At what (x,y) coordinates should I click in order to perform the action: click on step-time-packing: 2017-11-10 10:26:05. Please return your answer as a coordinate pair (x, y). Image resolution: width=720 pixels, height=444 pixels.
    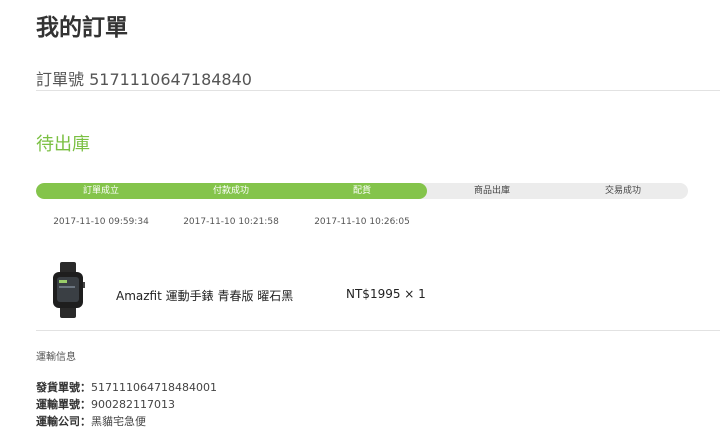
    Looking at the image, I should click on (362, 222).